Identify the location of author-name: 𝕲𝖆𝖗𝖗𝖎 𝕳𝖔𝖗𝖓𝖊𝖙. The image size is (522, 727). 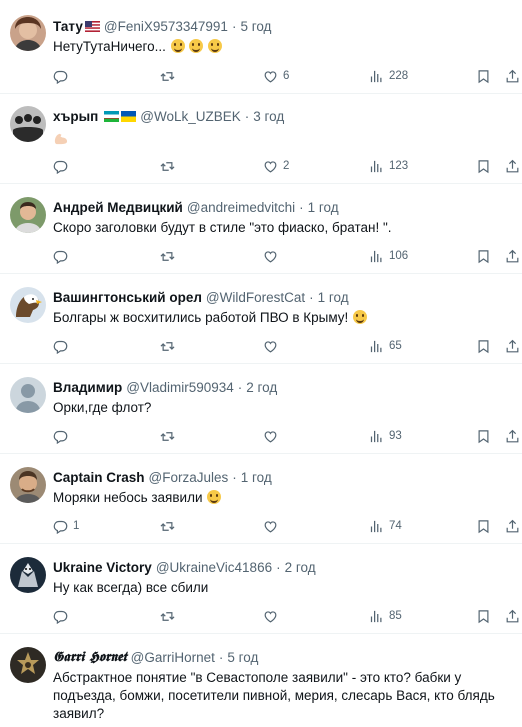
(90, 657).